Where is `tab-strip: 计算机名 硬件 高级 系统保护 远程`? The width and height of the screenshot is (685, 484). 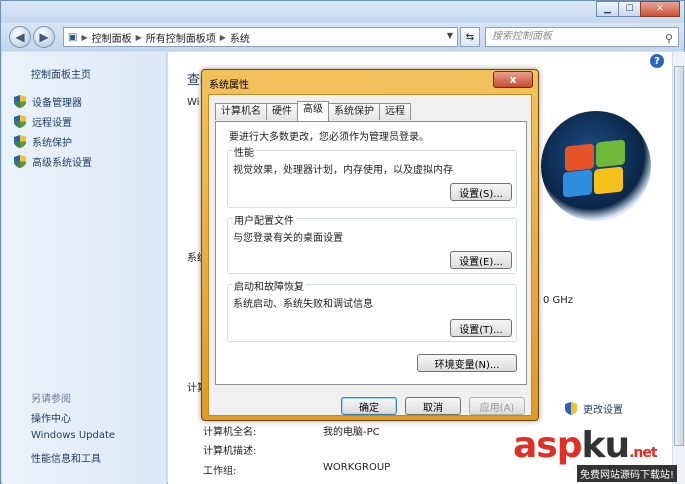
tab-strip: 计算机名 硬件 高级 系统保护 远程 is located at coordinates (313, 111).